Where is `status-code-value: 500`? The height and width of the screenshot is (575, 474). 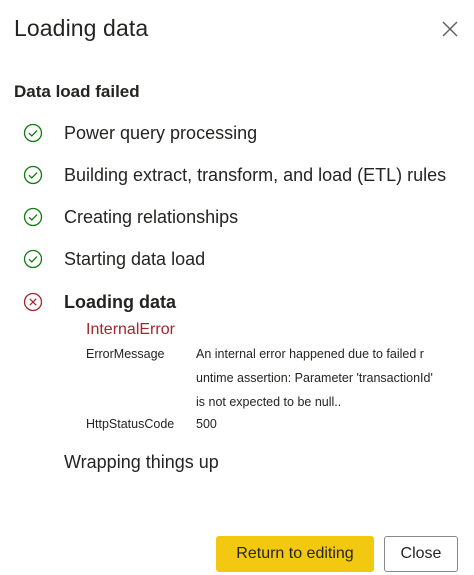
status-code-value: 500 is located at coordinates (206, 424).